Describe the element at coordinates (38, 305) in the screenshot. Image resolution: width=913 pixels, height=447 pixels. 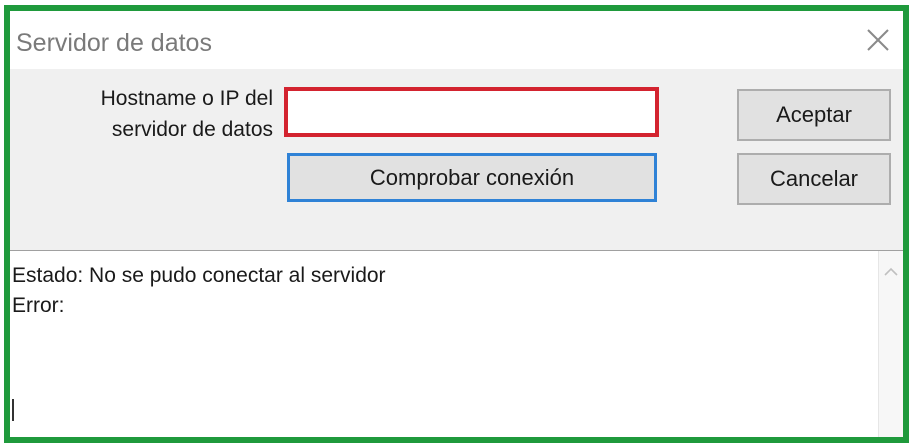
I see `error-line: Error:` at that location.